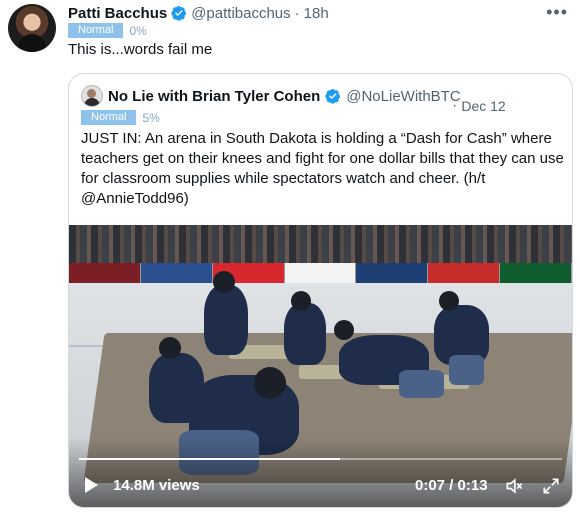 Image resolution: width=580 pixels, height=513 pixels. I want to click on quote-author-handle: @NoLieWithBTC, so click(403, 96).